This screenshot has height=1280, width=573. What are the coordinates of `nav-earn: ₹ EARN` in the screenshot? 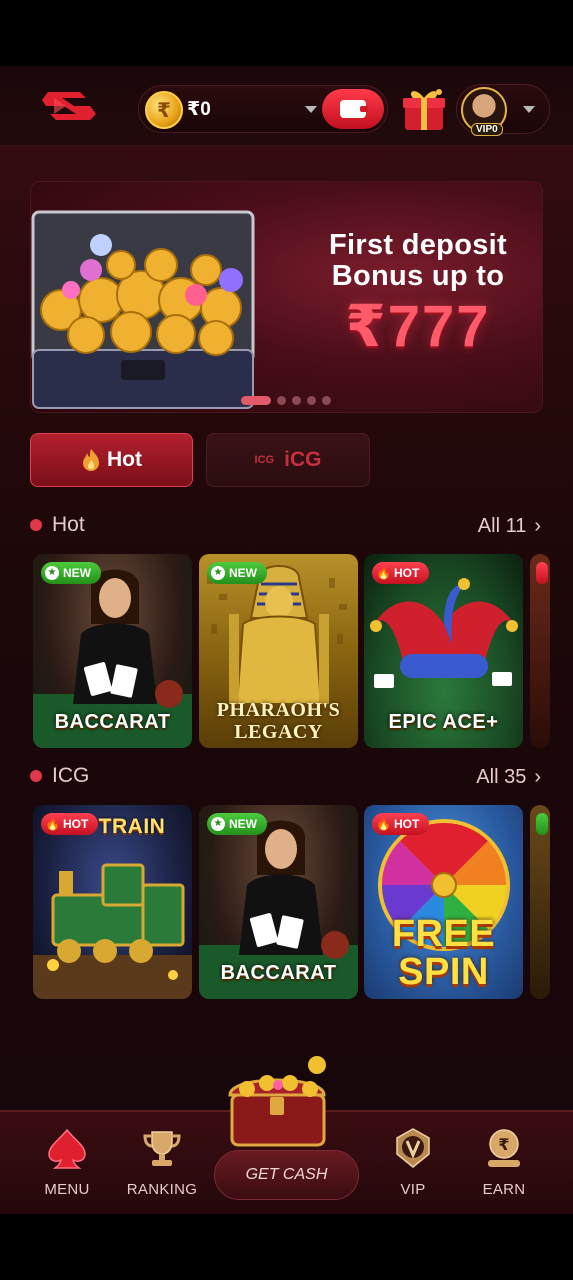 It's located at (504, 1162).